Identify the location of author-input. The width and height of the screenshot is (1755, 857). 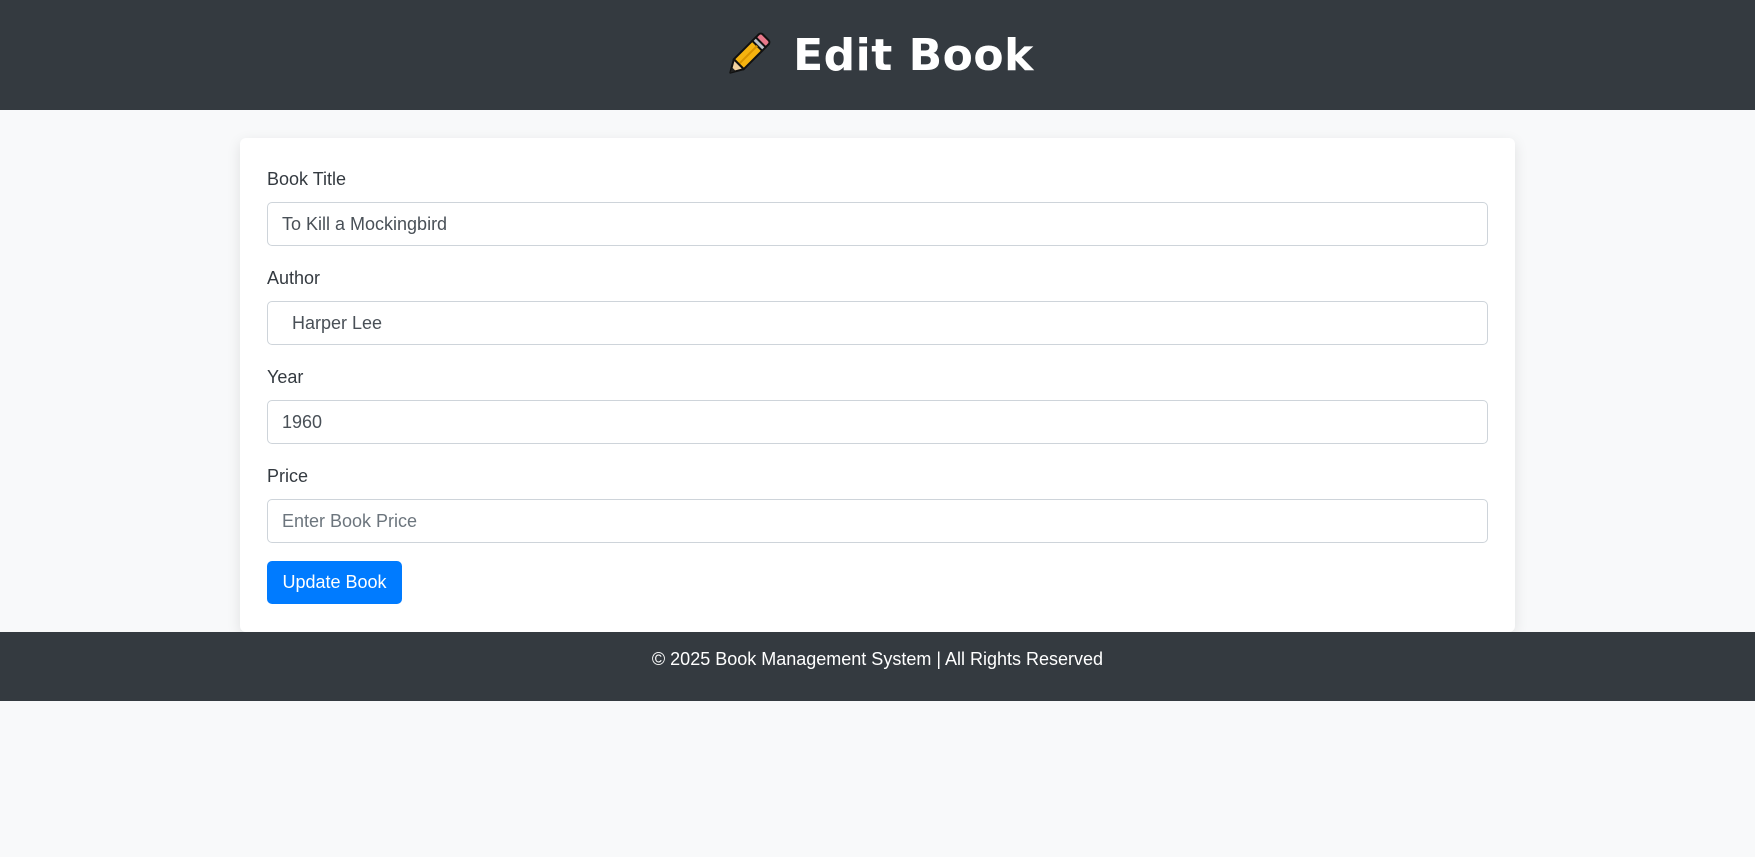
(877, 323).